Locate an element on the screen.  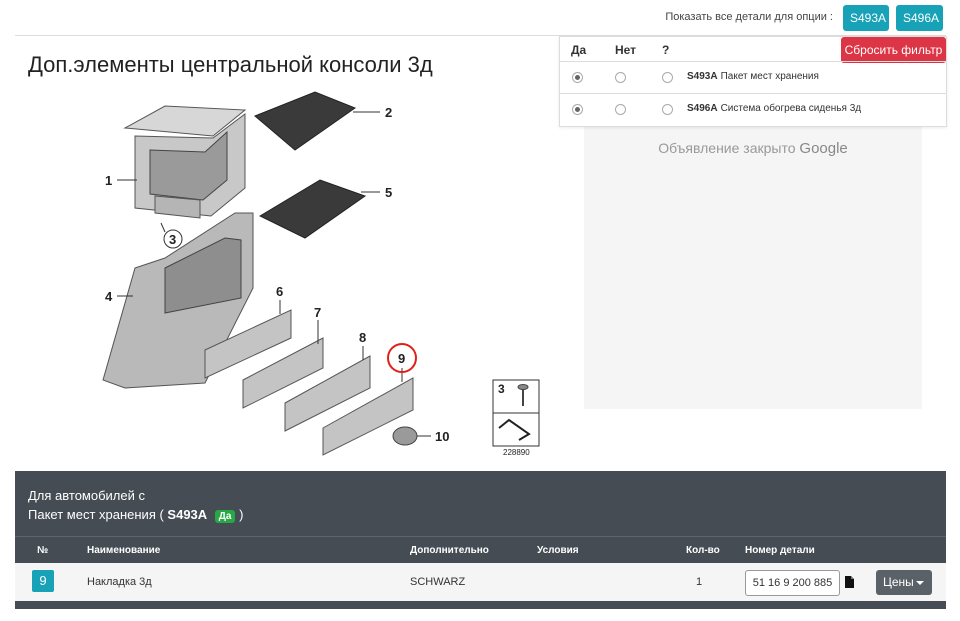
option-s493a-button: S493A is located at coordinates (866, 18).